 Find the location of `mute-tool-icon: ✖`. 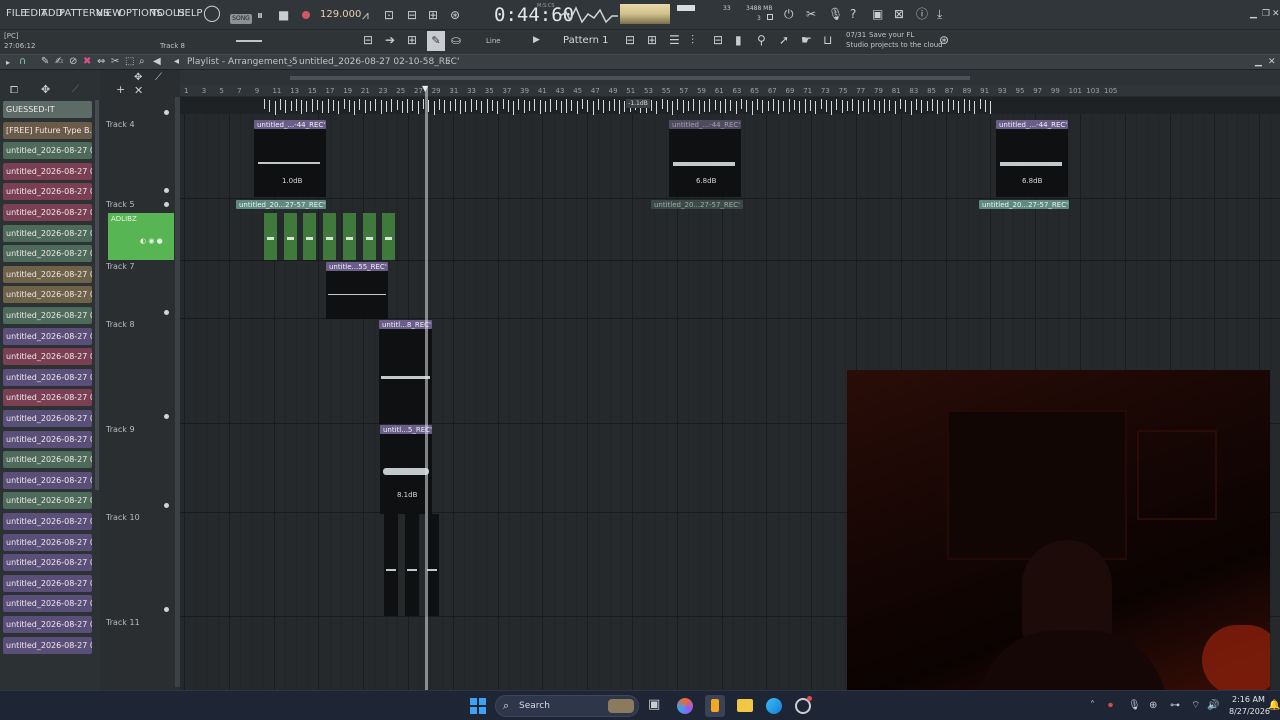

mute-tool-icon: ✖ is located at coordinates (87, 62).